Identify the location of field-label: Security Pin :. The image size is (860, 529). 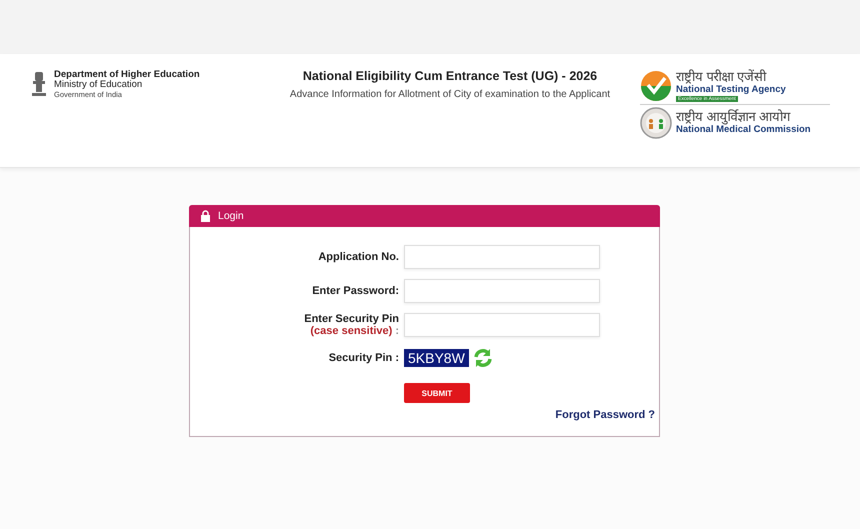
(363, 358).